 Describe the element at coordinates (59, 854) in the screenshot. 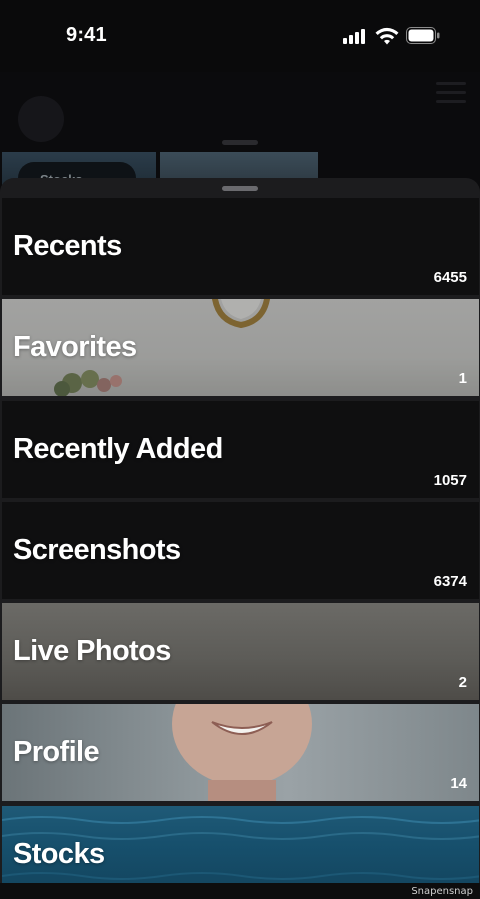

I see `album-title: Stocks` at that location.